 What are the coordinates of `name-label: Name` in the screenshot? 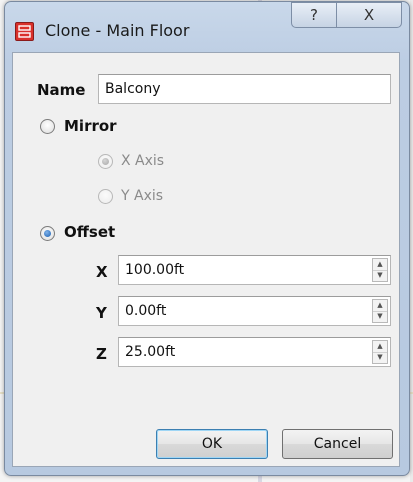 It's located at (61, 90).